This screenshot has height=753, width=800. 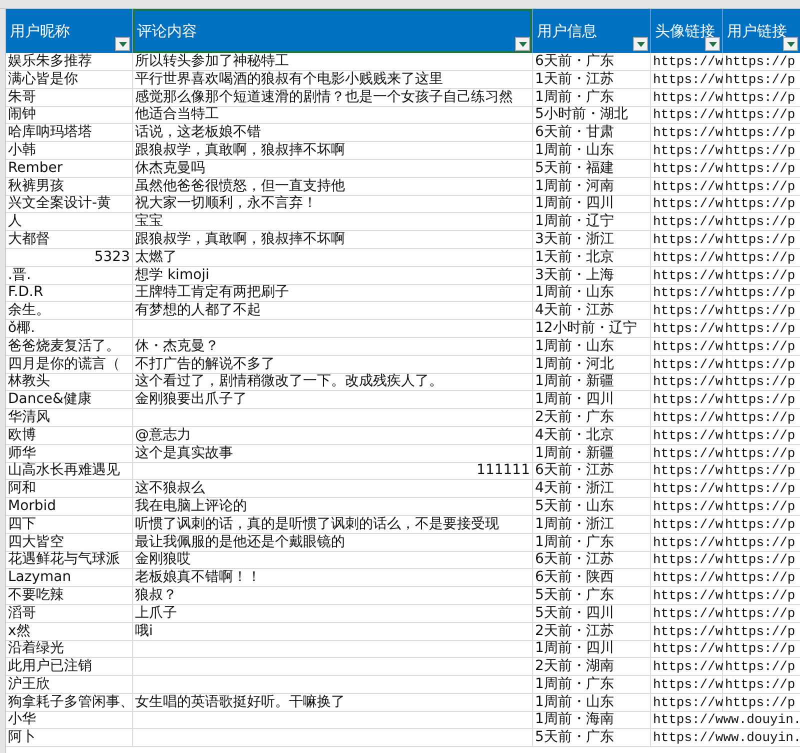 What do you see at coordinates (592, 720) in the screenshot?
I see `table-cell: 1周前・海南` at bounding box center [592, 720].